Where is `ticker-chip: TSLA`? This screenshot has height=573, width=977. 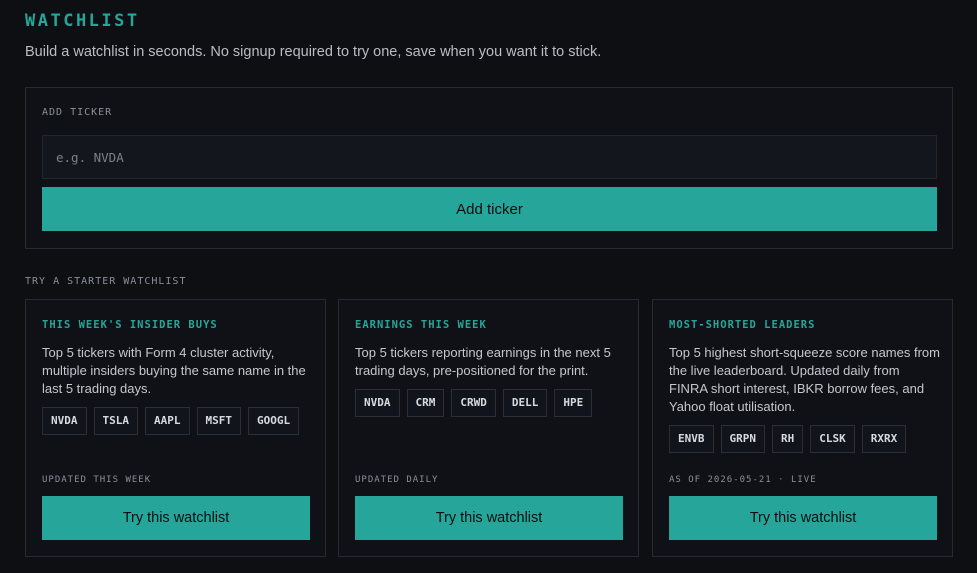 ticker-chip: TSLA is located at coordinates (115, 421).